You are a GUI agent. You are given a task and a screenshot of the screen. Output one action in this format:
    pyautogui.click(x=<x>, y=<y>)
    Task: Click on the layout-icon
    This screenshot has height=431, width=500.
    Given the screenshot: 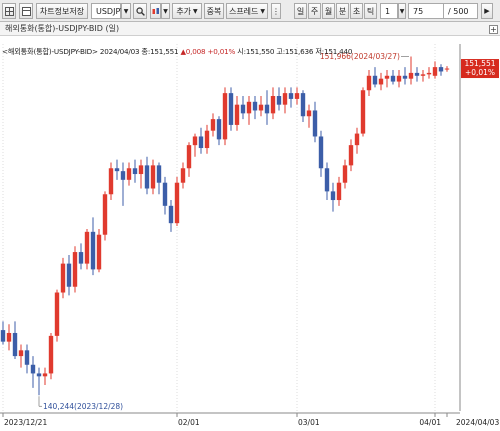 What is the action you would take?
    pyautogui.click(x=26, y=11)
    